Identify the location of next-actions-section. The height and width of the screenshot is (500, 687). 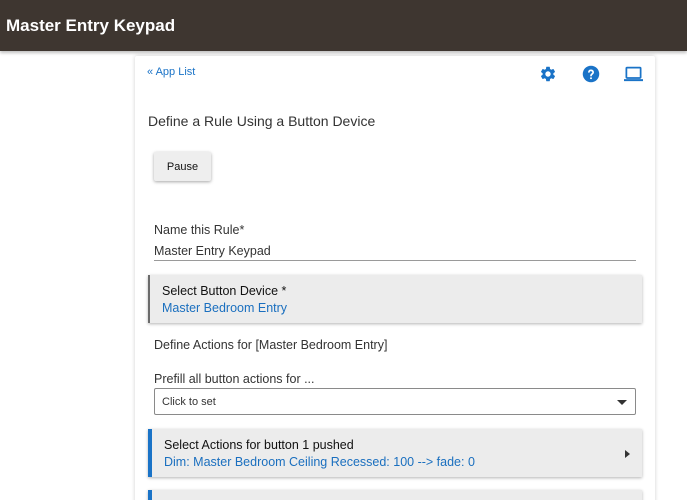
(395, 495).